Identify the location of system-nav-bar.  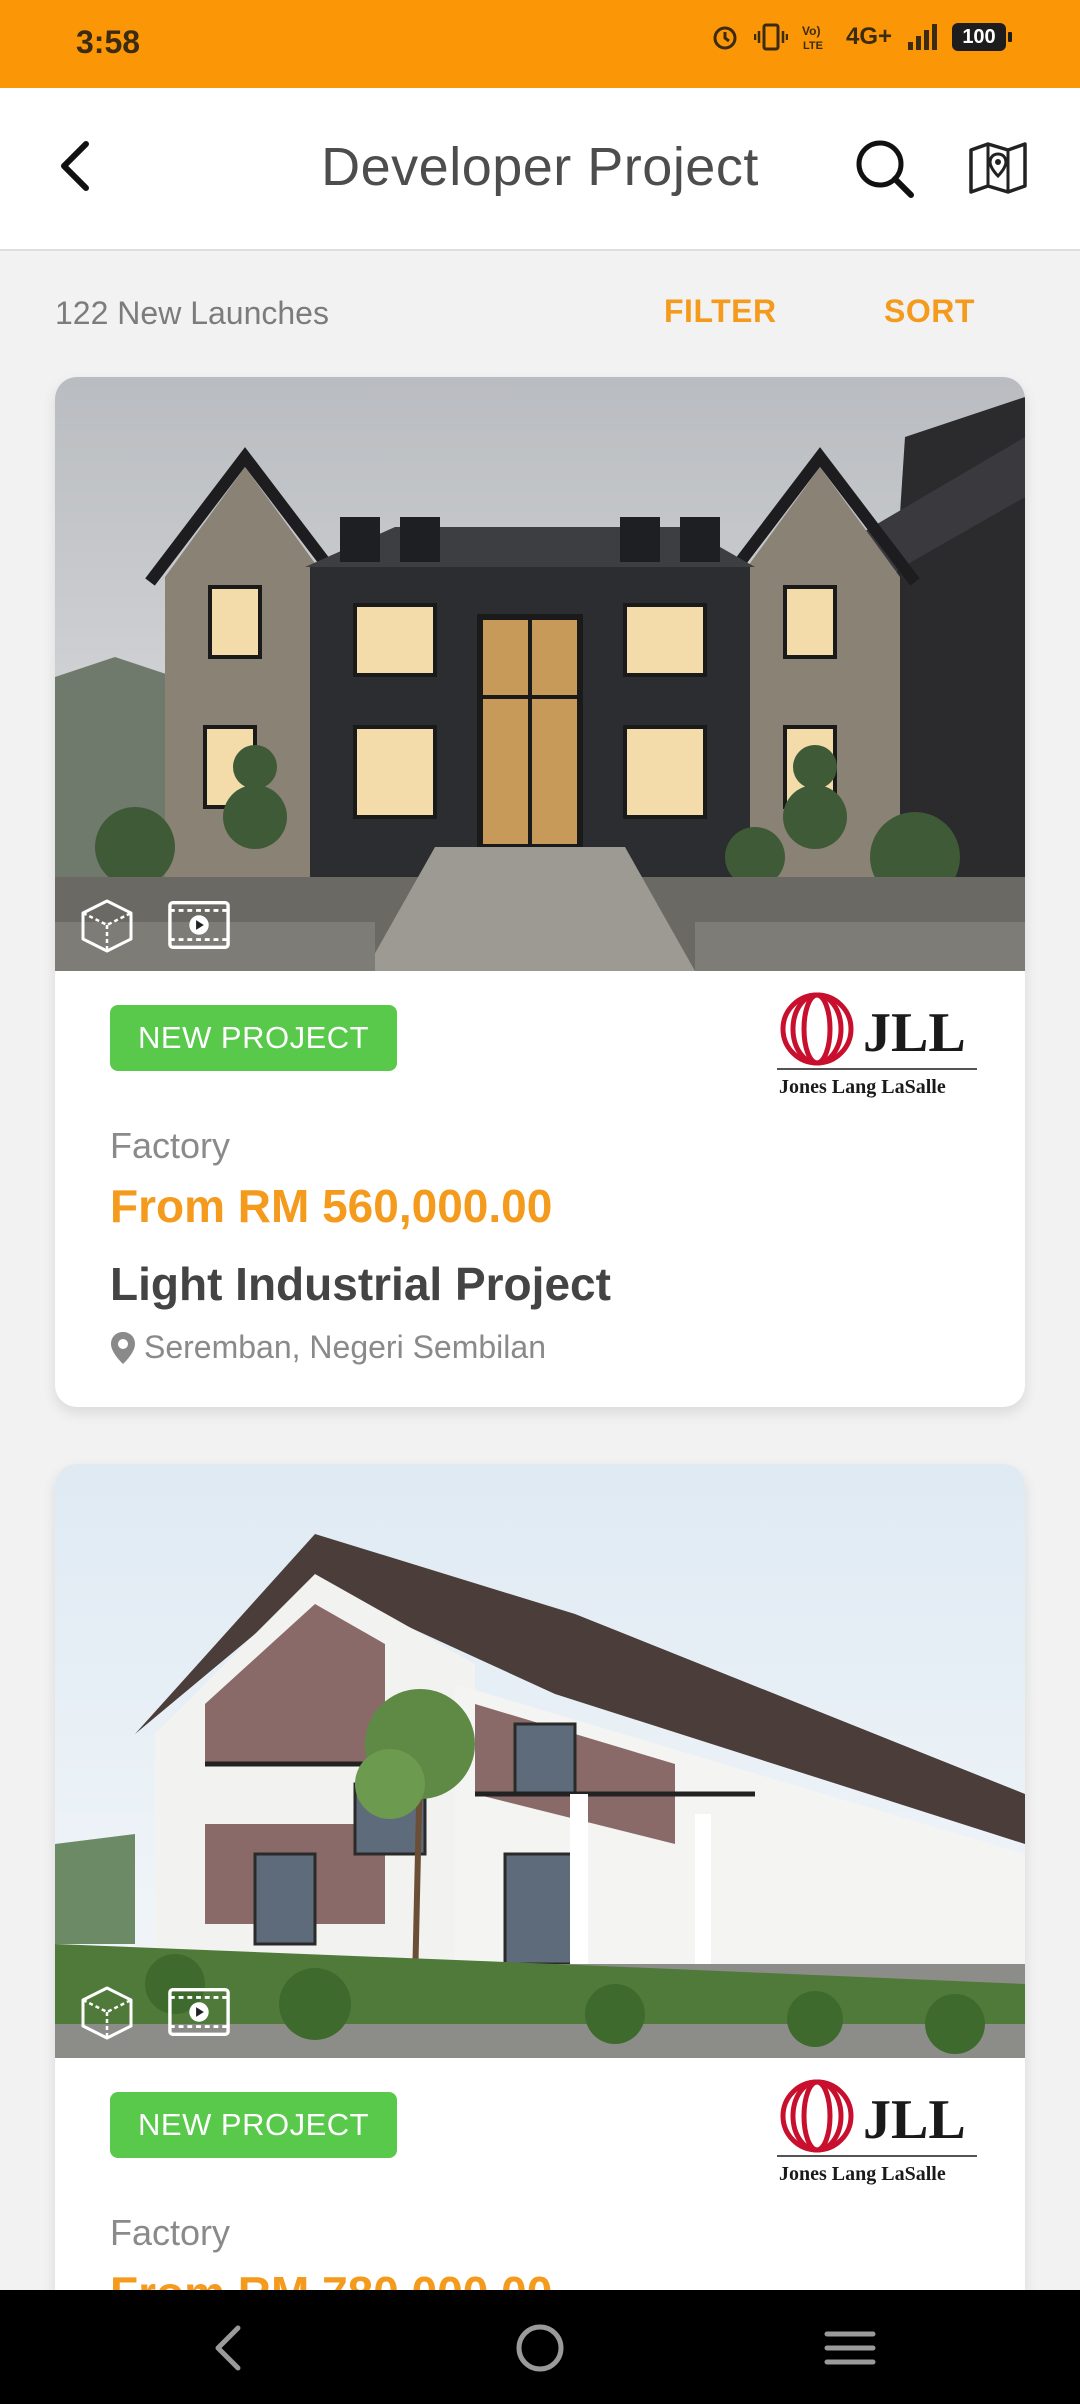
(540, 2347).